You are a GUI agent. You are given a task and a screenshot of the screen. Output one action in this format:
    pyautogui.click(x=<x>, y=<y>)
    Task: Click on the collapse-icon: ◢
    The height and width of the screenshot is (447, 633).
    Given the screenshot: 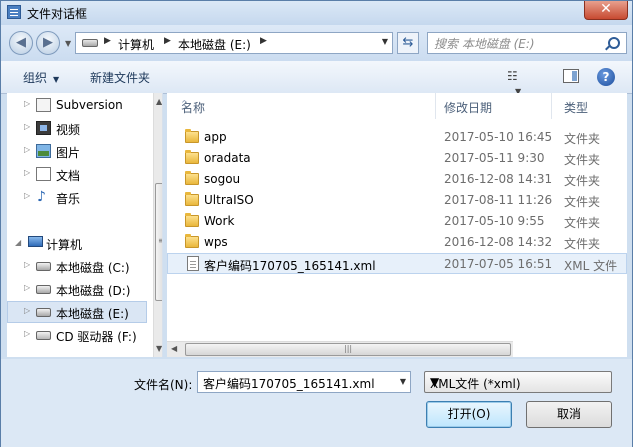 What is the action you would take?
    pyautogui.click(x=18, y=242)
    